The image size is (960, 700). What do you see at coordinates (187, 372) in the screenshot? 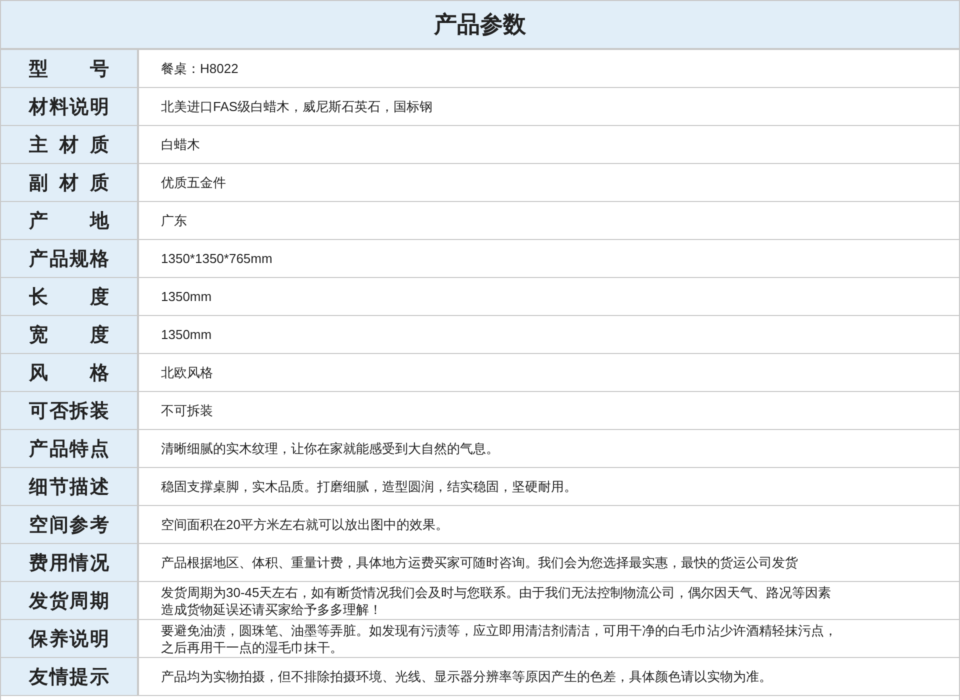
I see `row-value: 北欧风格` at bounding box center [187, 372].